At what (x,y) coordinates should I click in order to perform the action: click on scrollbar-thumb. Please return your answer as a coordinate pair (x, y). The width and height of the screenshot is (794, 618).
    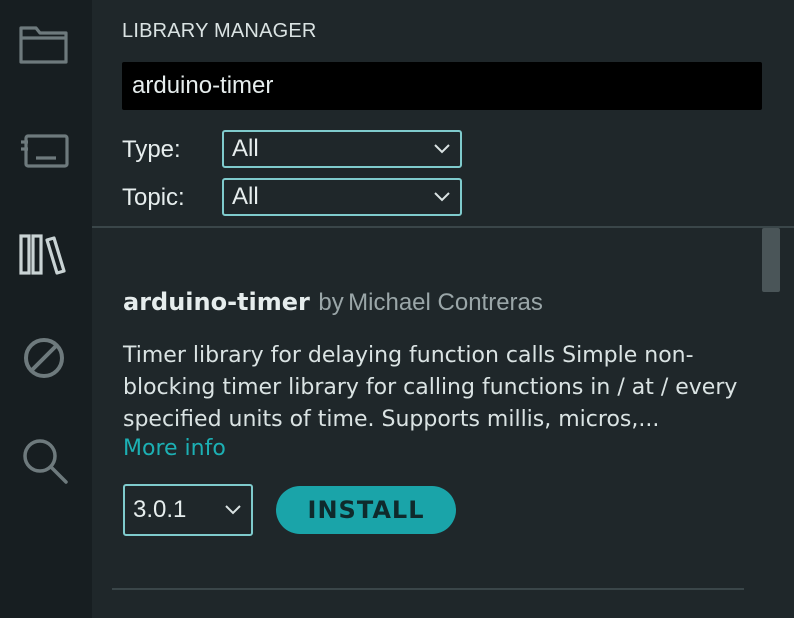
    Looking at the image, I should click on (771, 260).